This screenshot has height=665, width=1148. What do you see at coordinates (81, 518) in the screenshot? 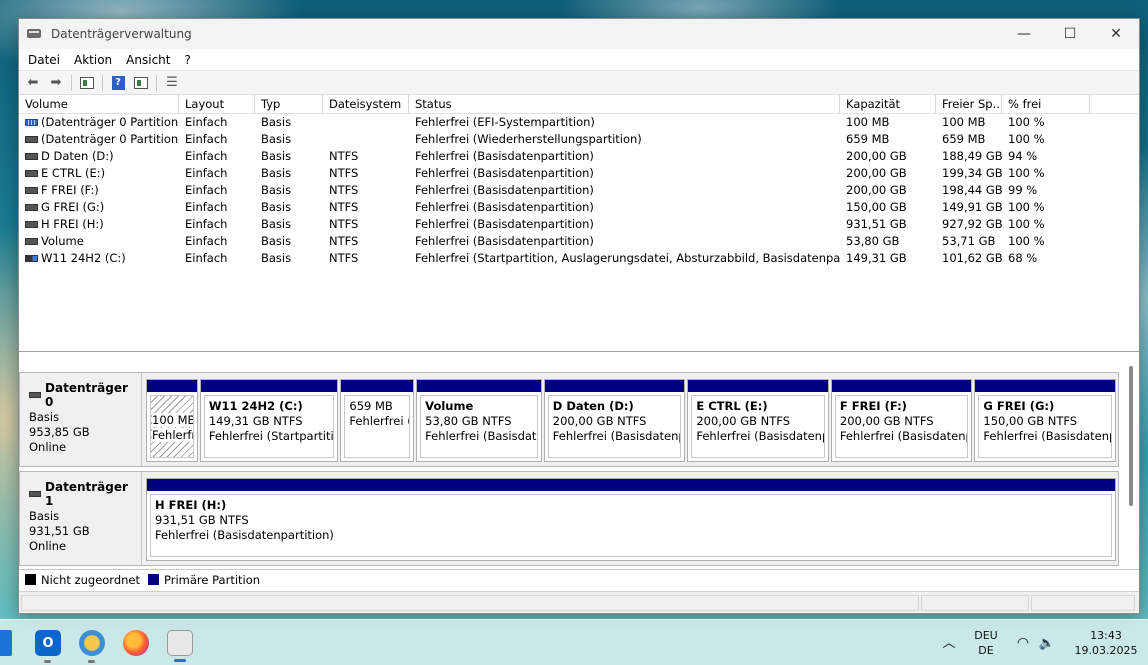
I see `disk-label: Datenträger 1 Basis 931,51 GB Online` at bounding box center [81, 518].